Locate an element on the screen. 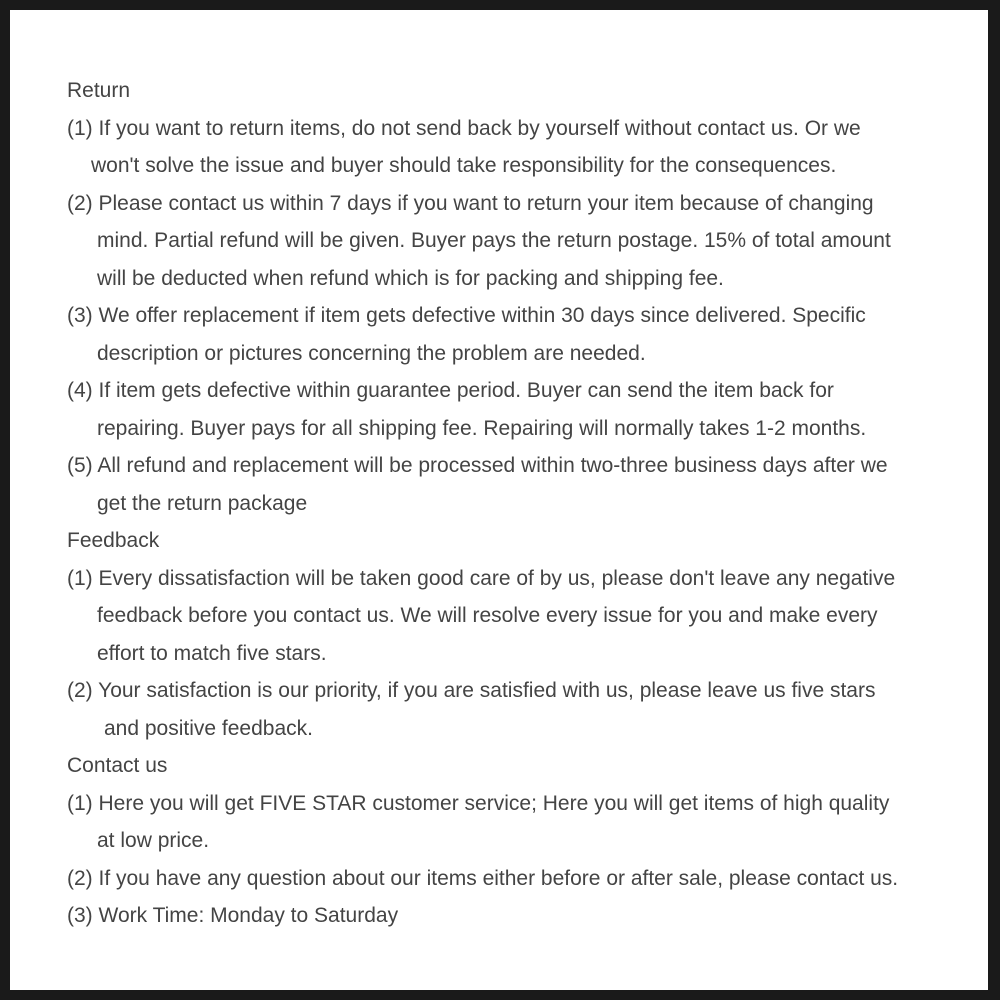 Image resolution: width=1000 pixels, height=1000 pixels. section-heading: Contact us is located at coordinates (117, 765).